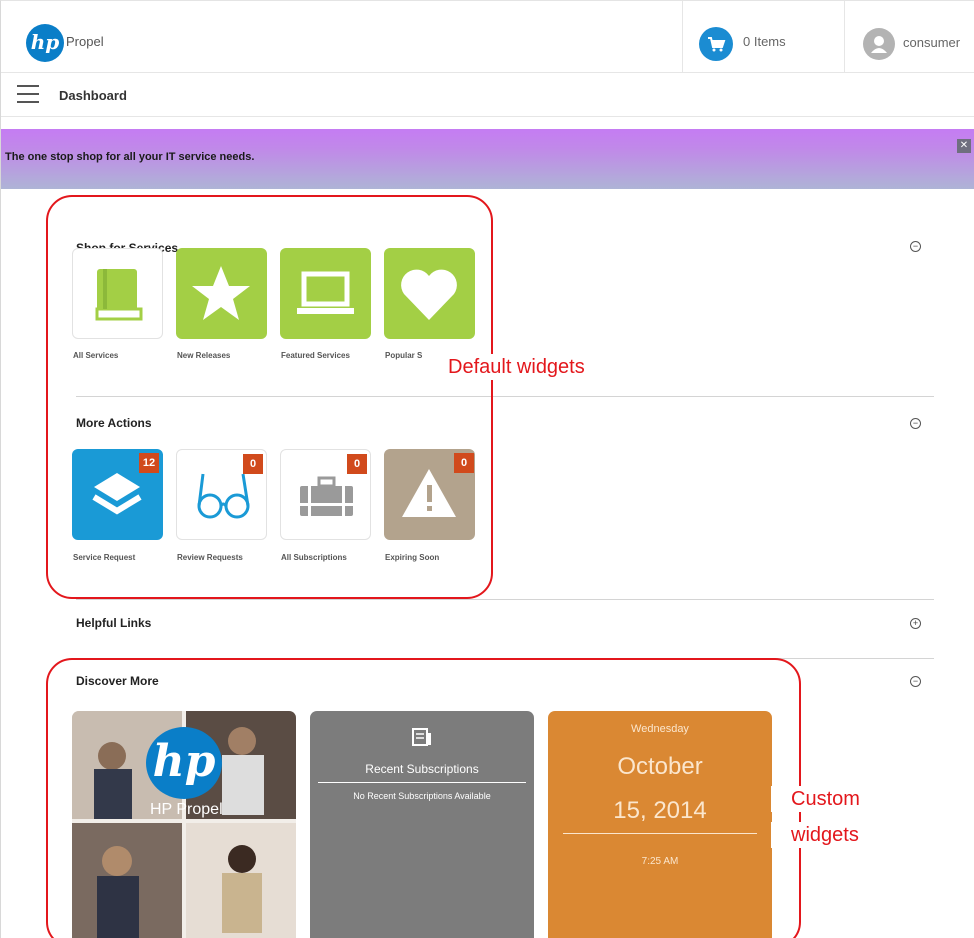  Describe the element at coordinates (516, 367) in the screenshot. I see `default-widgets-annotation: Default widgets` at that location.